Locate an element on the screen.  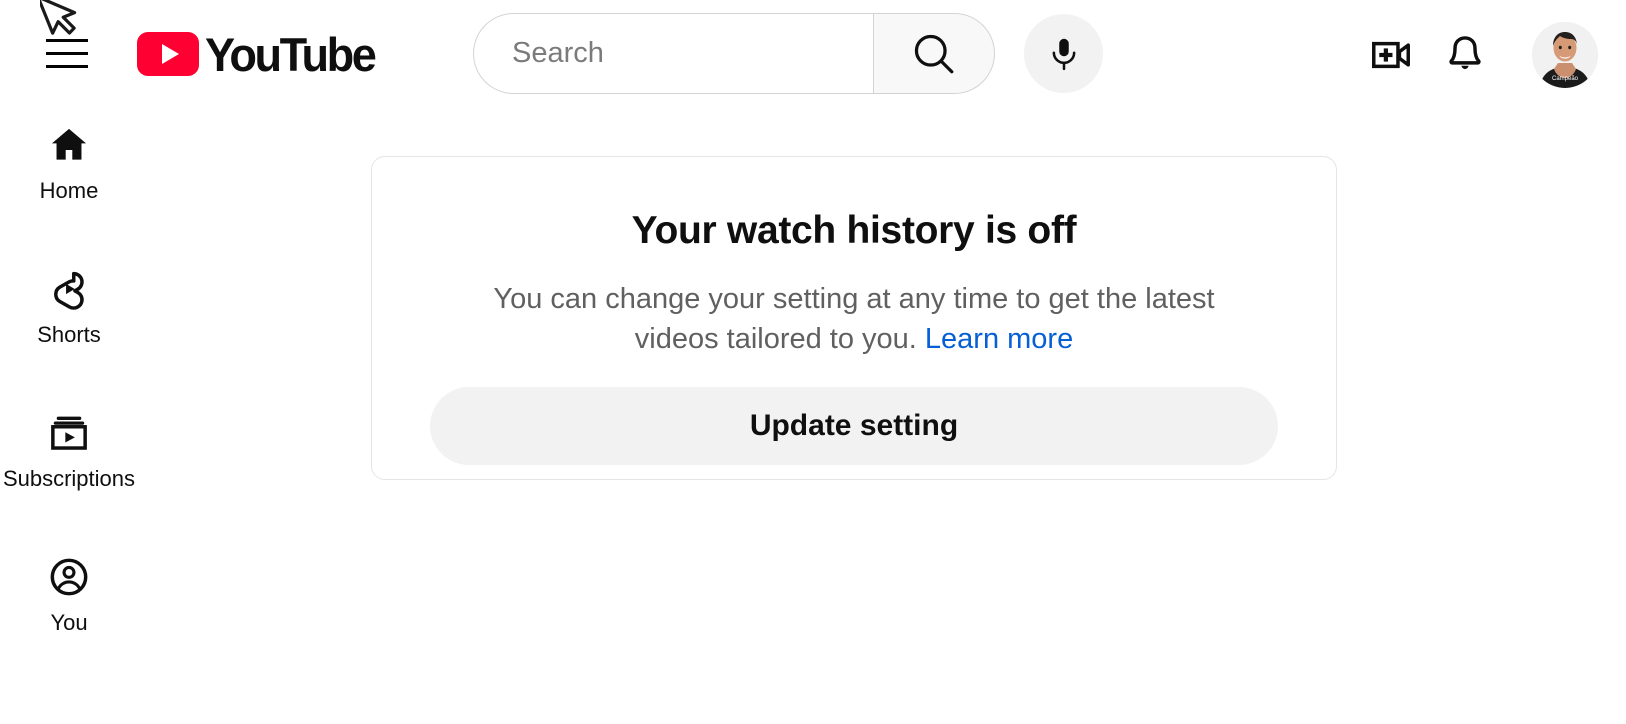
avatar: Campeão is located at coordinates (1565, 55).